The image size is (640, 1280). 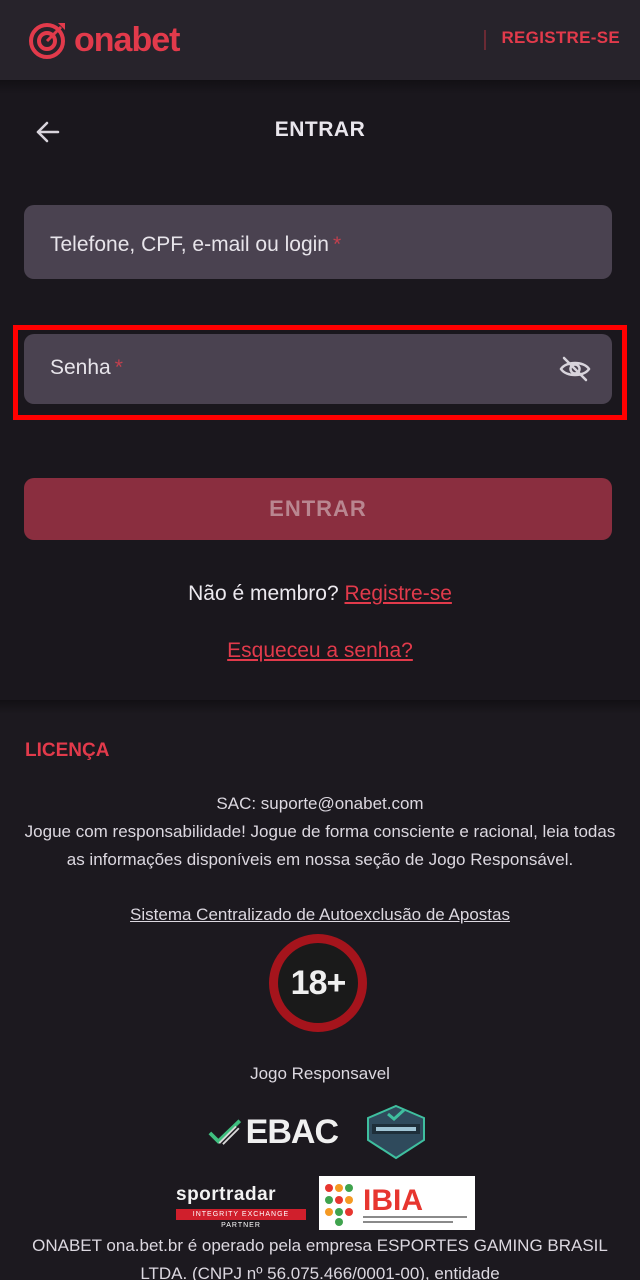 What do you see at coordinates (241, 1219) in the screenshot?
I see `sportradar-tagline: INTEGRITY EXCHANGE PARTNER` at bounding box center [241, 1219].